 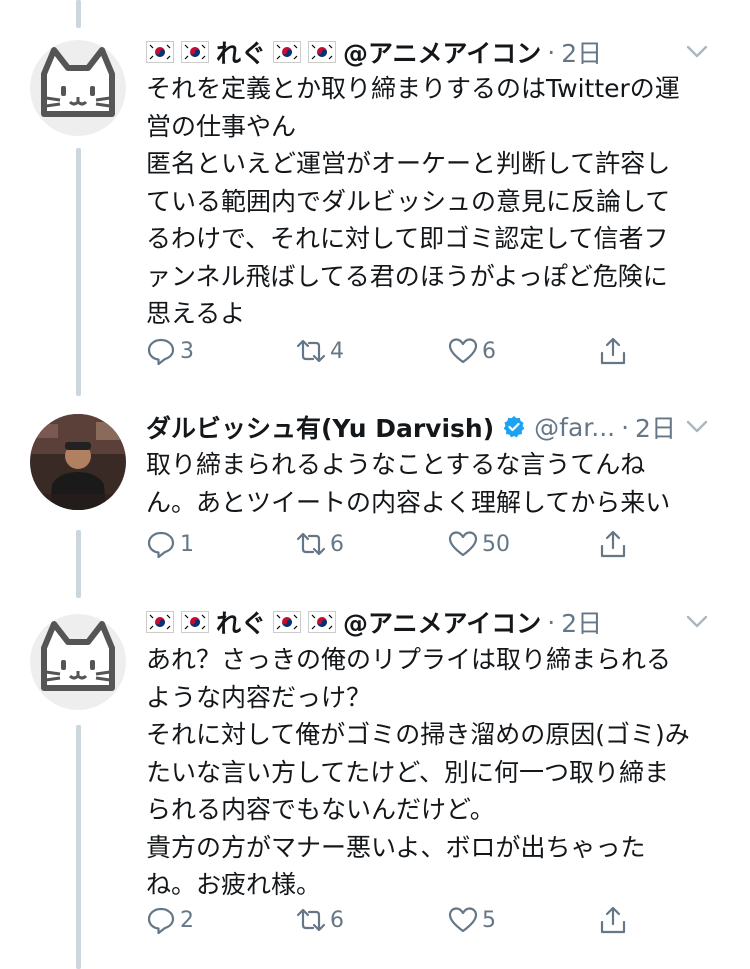 What do you see at coordinates (396, 847) in the screenshot?
I see `text-line: 貴方の方がマナー悪いよ、ボロが出ちゃった` at bounding box center [396, 847].